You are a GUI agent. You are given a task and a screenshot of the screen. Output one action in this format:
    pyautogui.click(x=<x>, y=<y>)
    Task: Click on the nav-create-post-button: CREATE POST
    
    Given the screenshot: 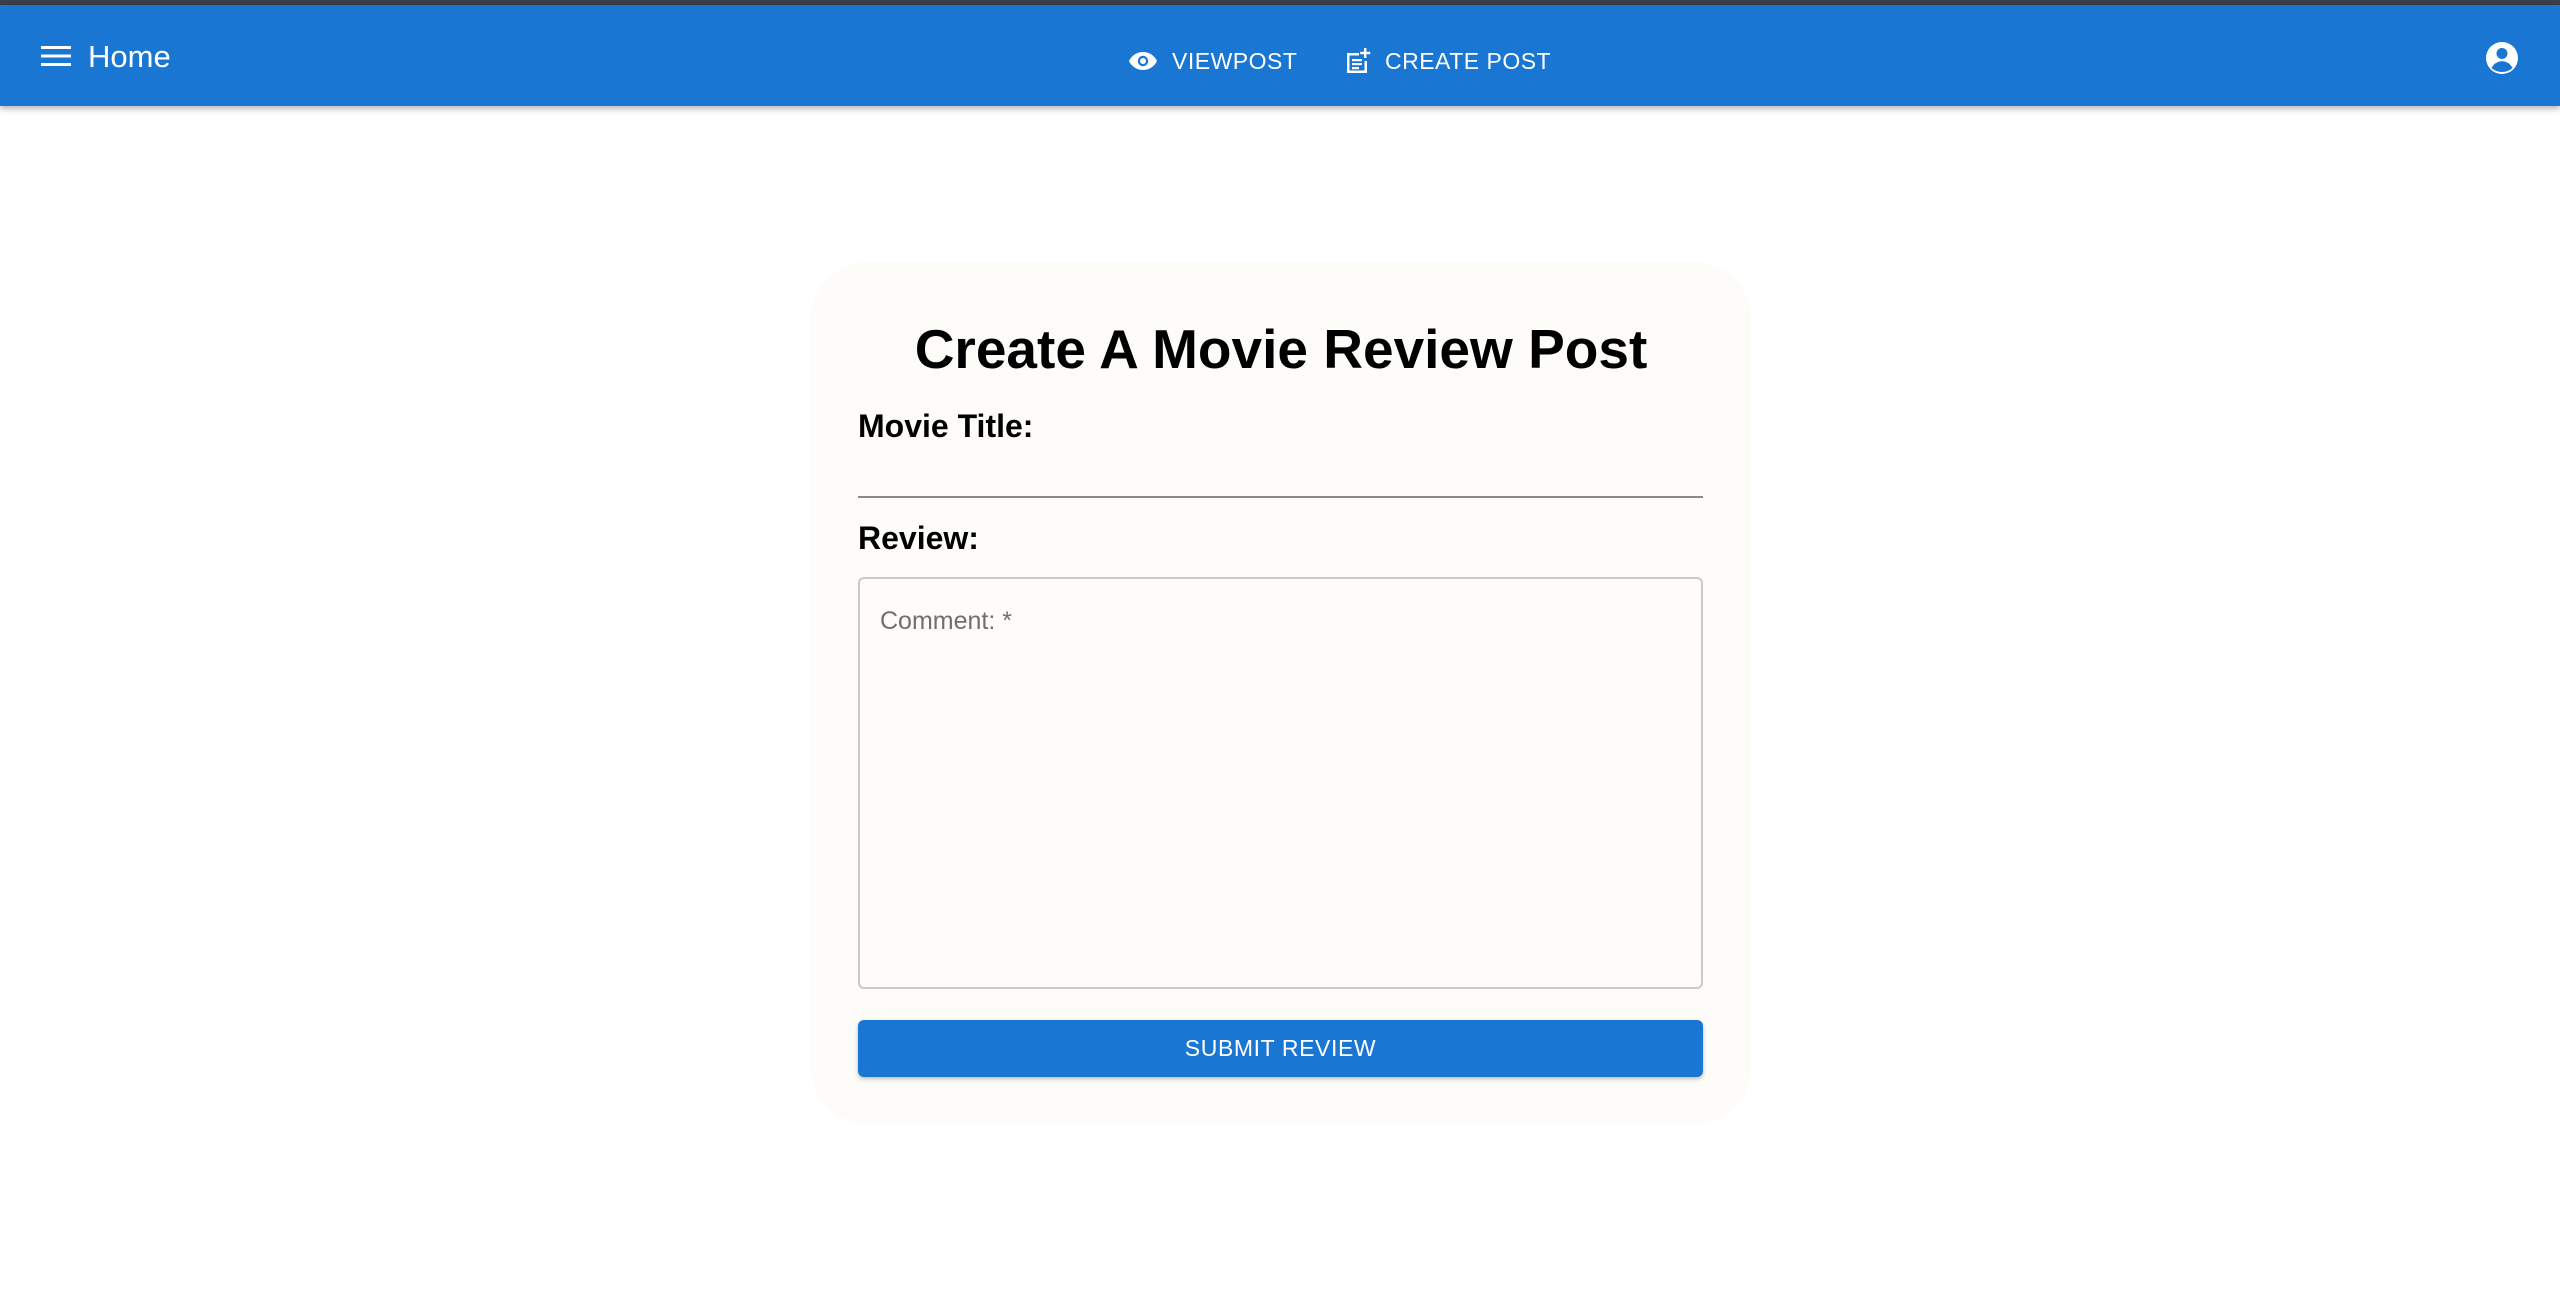 What is the action you would take?
    pyautogui.click(x=1447, y=61)
    